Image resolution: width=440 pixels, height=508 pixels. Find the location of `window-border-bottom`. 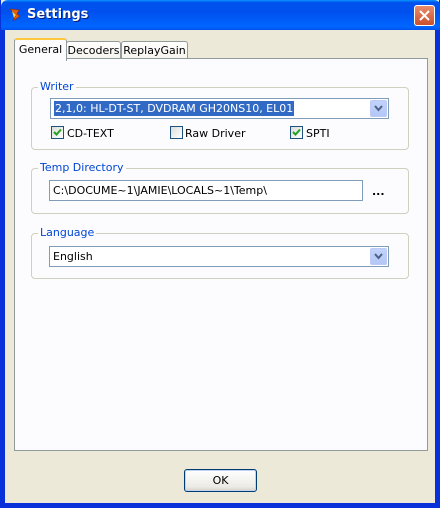

window-border-bottom is located at coordinates (220, 505).